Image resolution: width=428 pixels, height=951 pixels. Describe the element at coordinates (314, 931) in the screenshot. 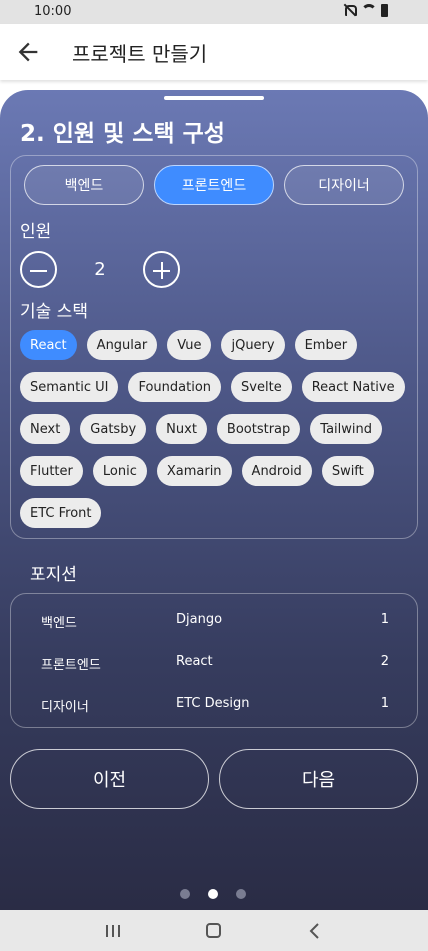

I see `back-icon` at that location.